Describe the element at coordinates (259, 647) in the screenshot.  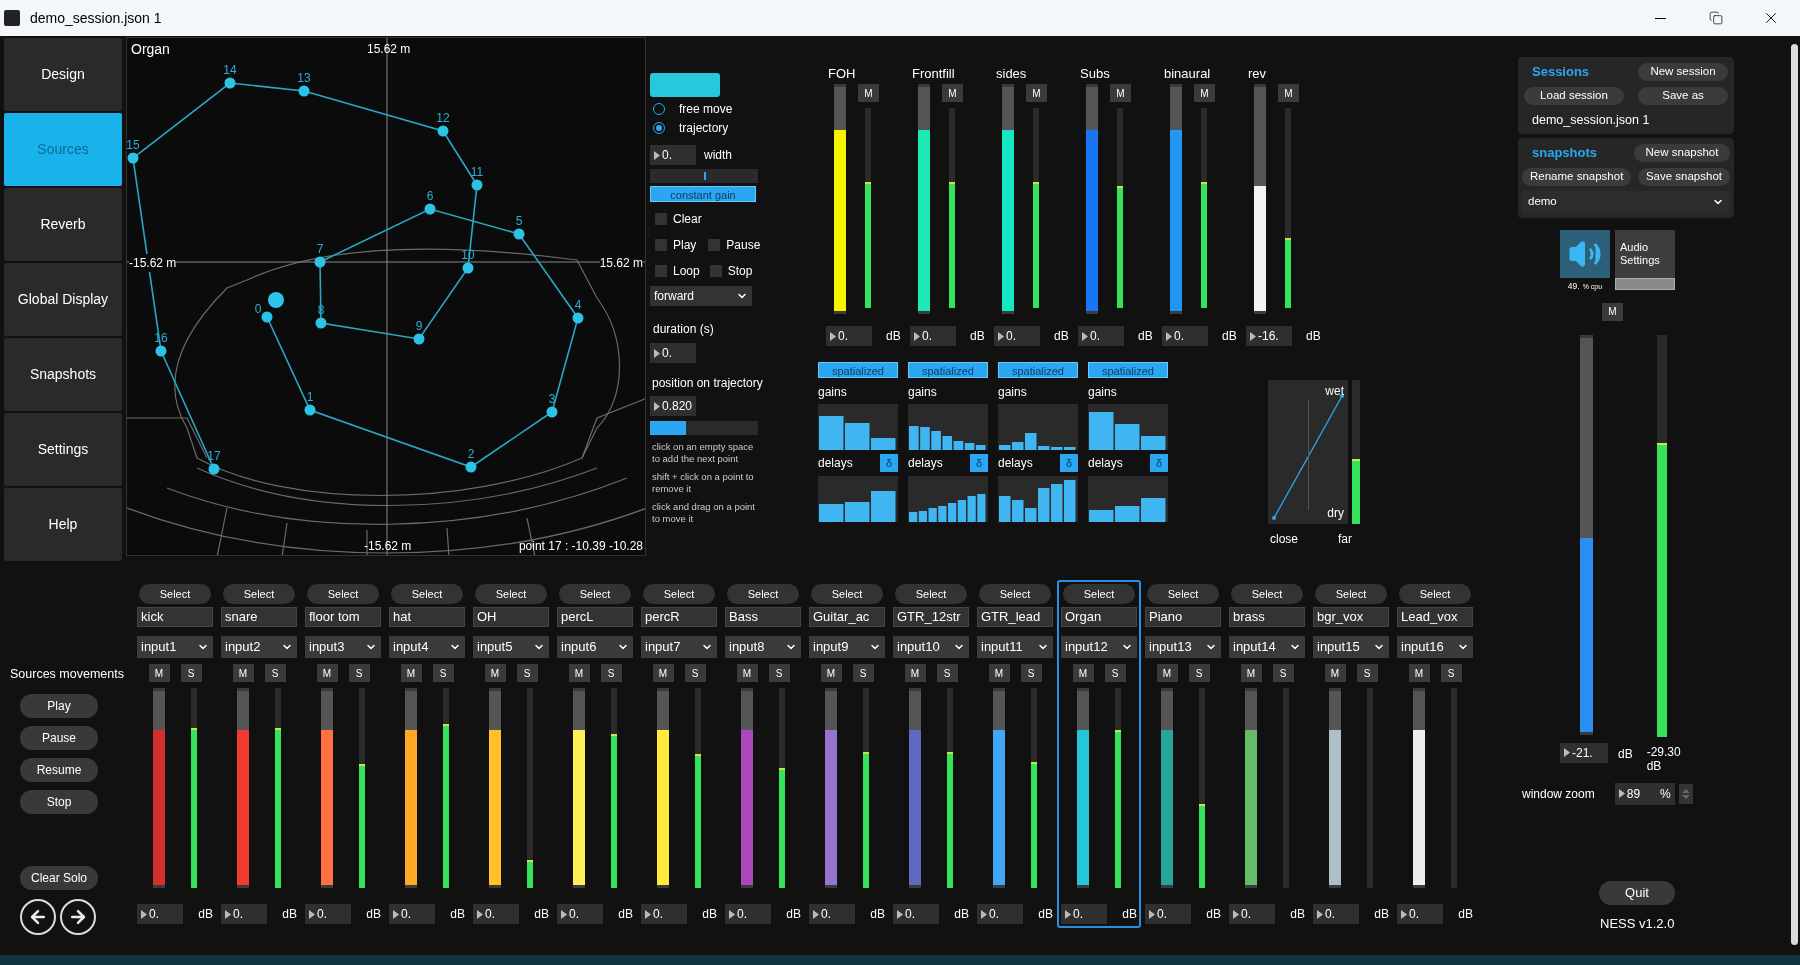
I see `input-dropdown: input2` at that location.